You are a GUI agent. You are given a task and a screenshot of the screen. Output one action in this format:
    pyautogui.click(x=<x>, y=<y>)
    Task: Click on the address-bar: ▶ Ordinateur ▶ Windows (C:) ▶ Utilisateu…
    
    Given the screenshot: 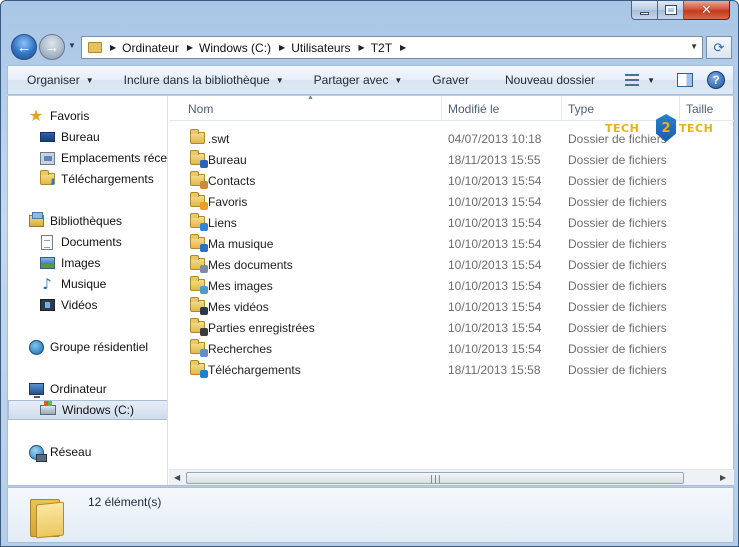 What is the action you would take?
    pyautogui.click(x=392, y=47)
    